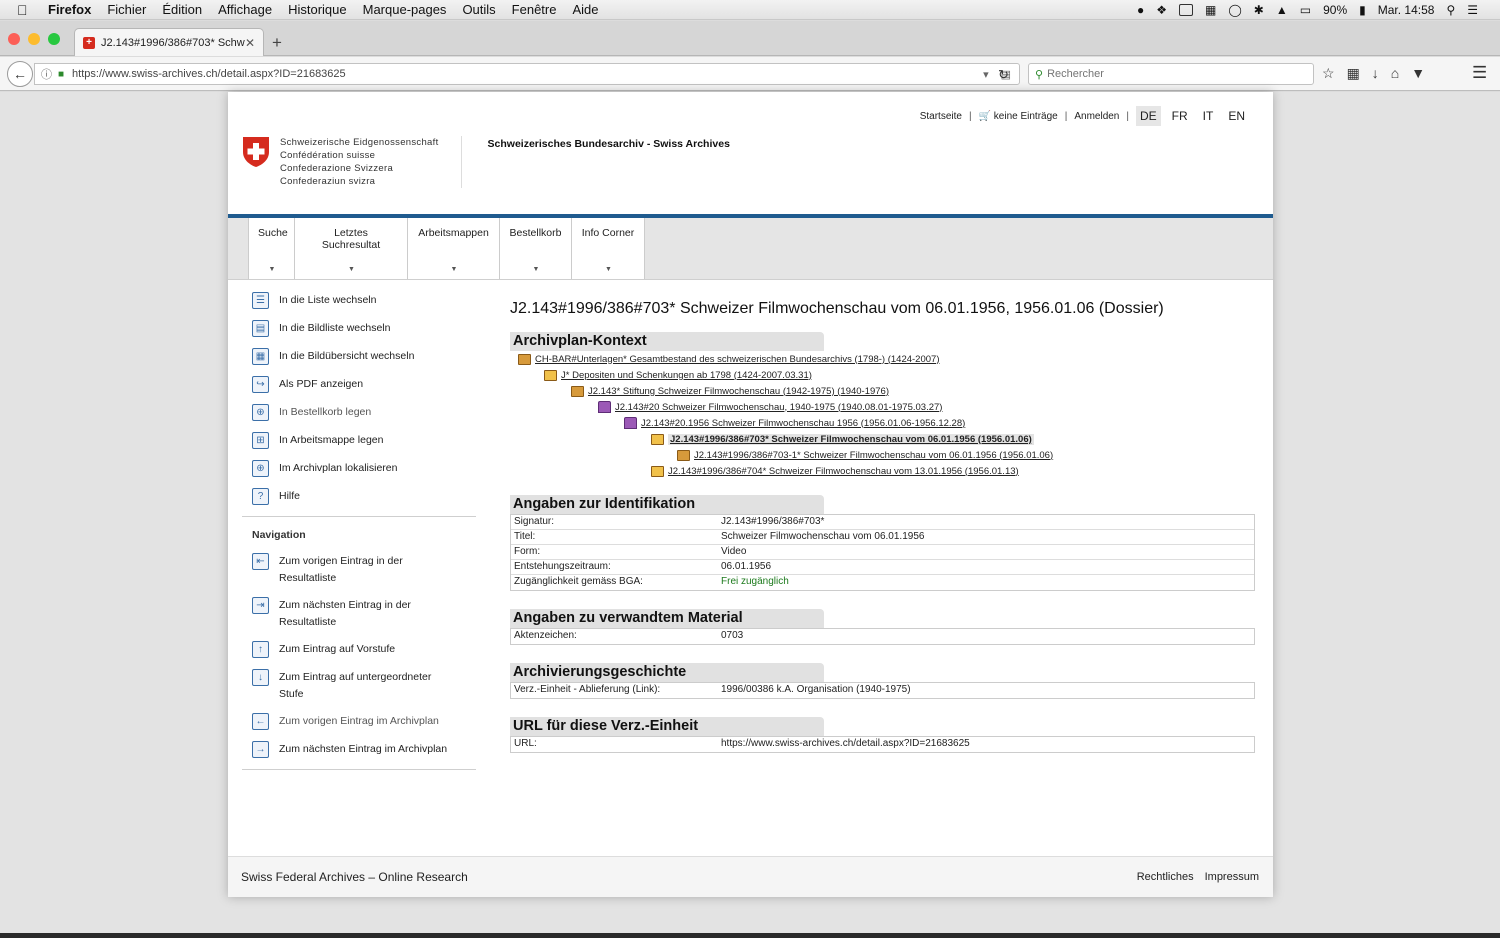 This screenshot has width=1500, height=938. I want to click on battery-icon: ▮, so click(1362, 10).